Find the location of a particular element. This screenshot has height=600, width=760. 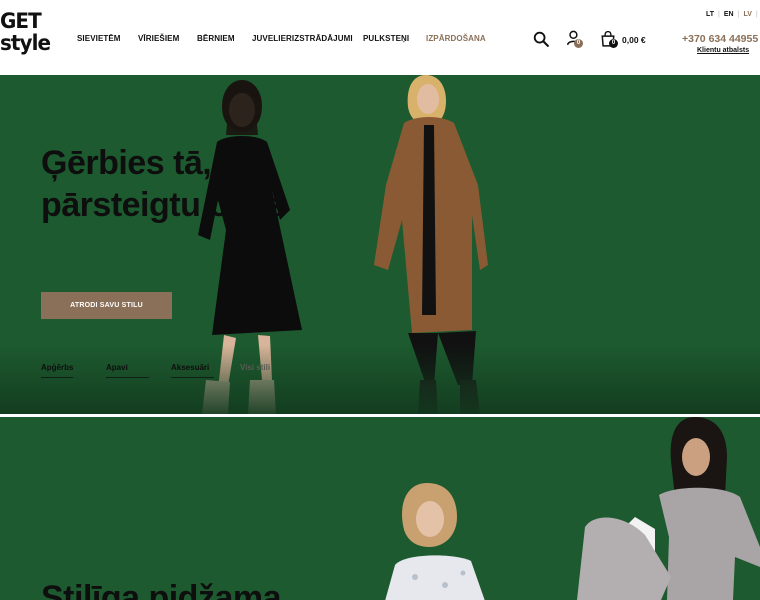

category-all-styles: Visi stili is located at coordinates (255, 367).